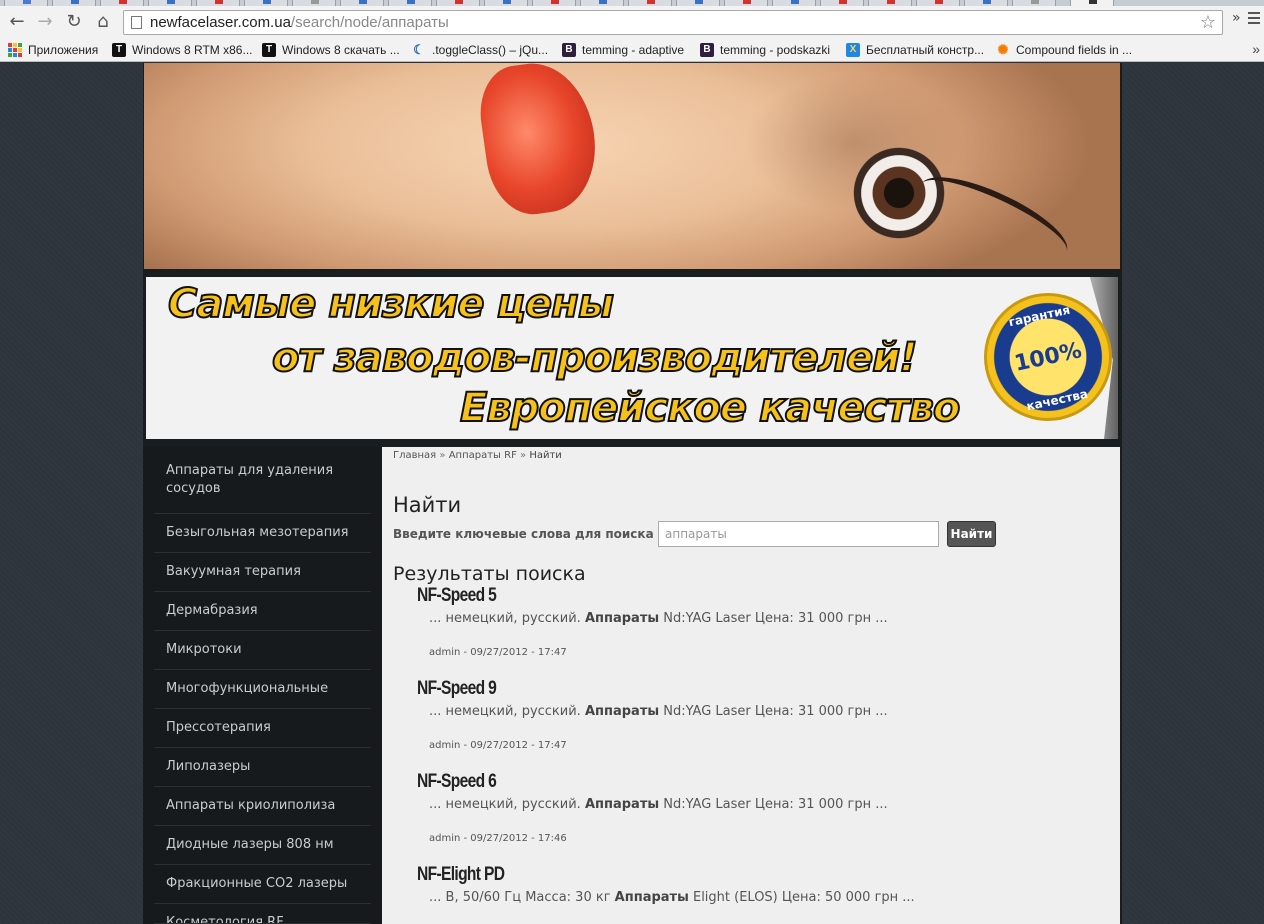  Describe the element at coordinates (1208, 22) in the screenshot. I see `star-icon: ☆` at that location.